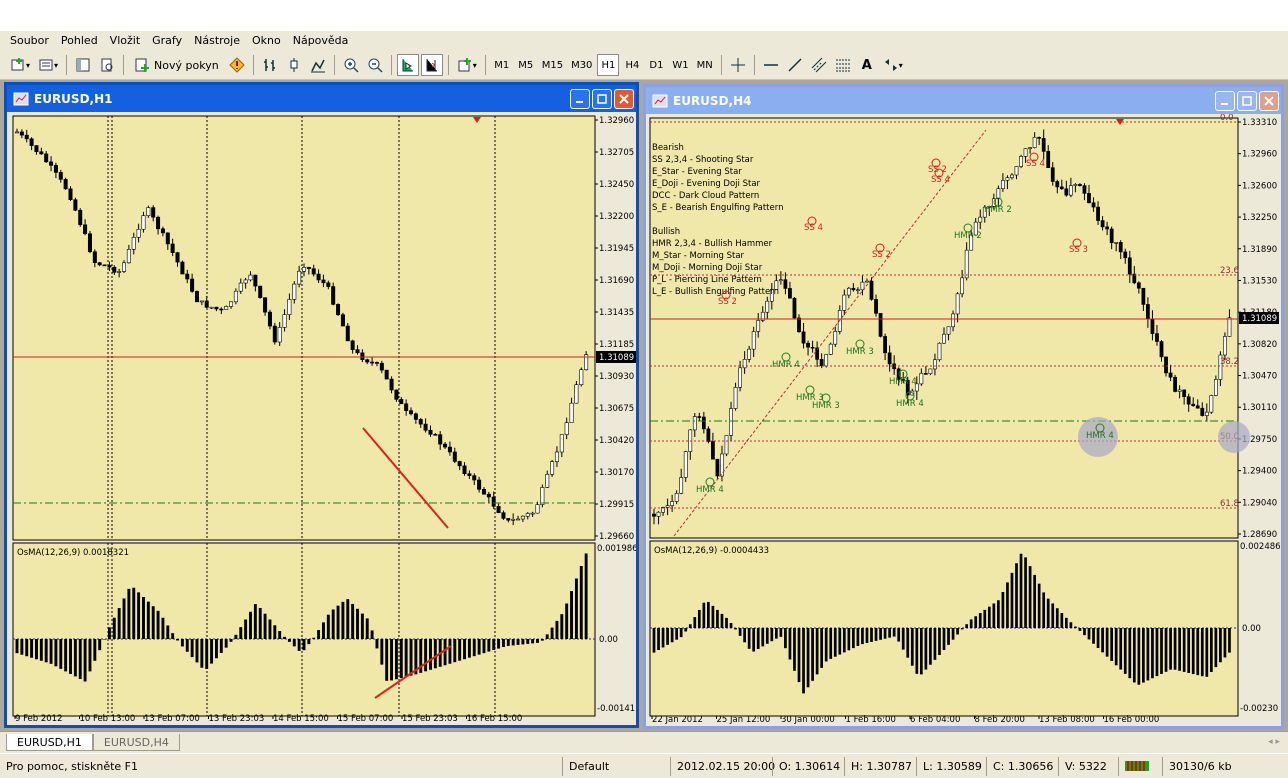  Describe the element at coordinates (705, 65) in the screenshot. I see `tf-mn-button: MN` at that location.